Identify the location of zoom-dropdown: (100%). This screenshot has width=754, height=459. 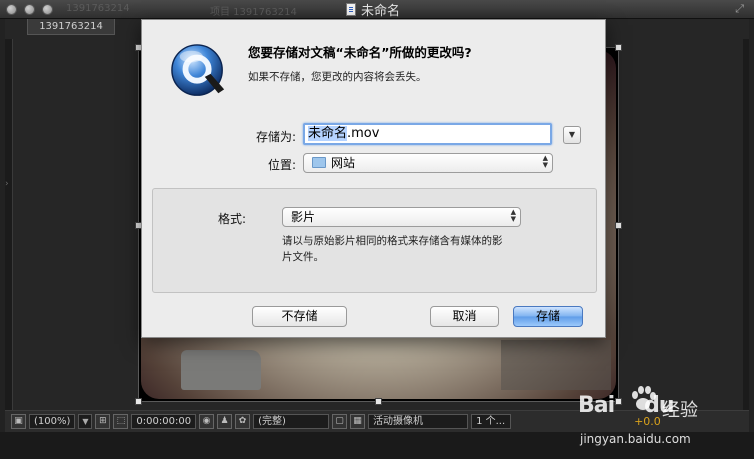
(52, 421).